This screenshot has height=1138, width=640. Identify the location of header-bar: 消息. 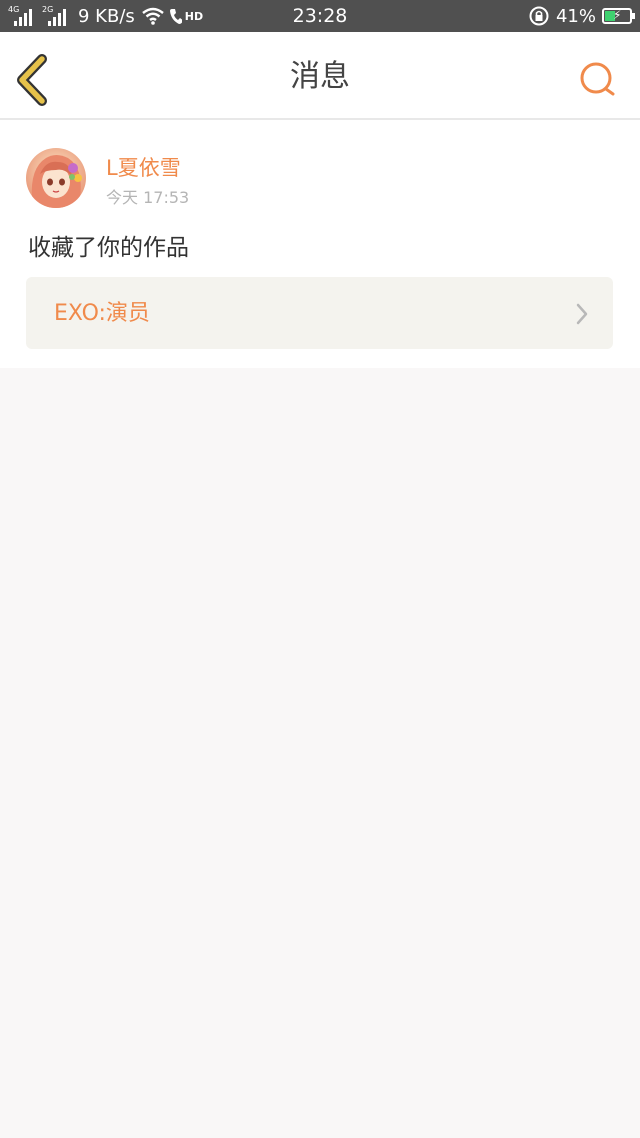
(320, 76).